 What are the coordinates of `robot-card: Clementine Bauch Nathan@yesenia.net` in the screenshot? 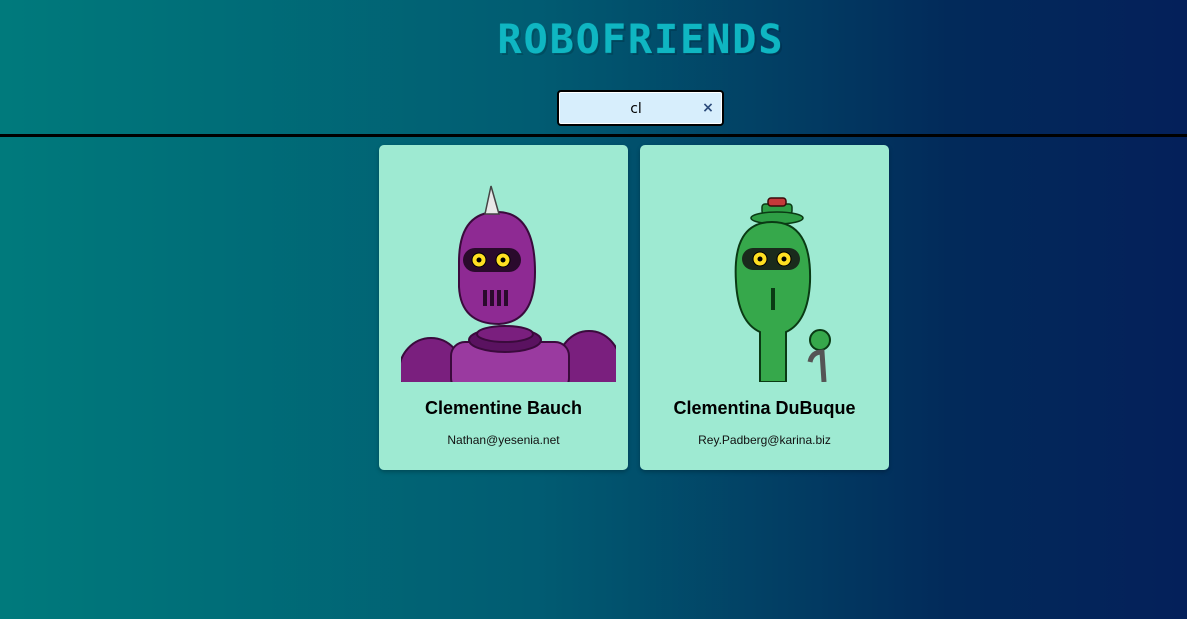 It's located at (503, 307).